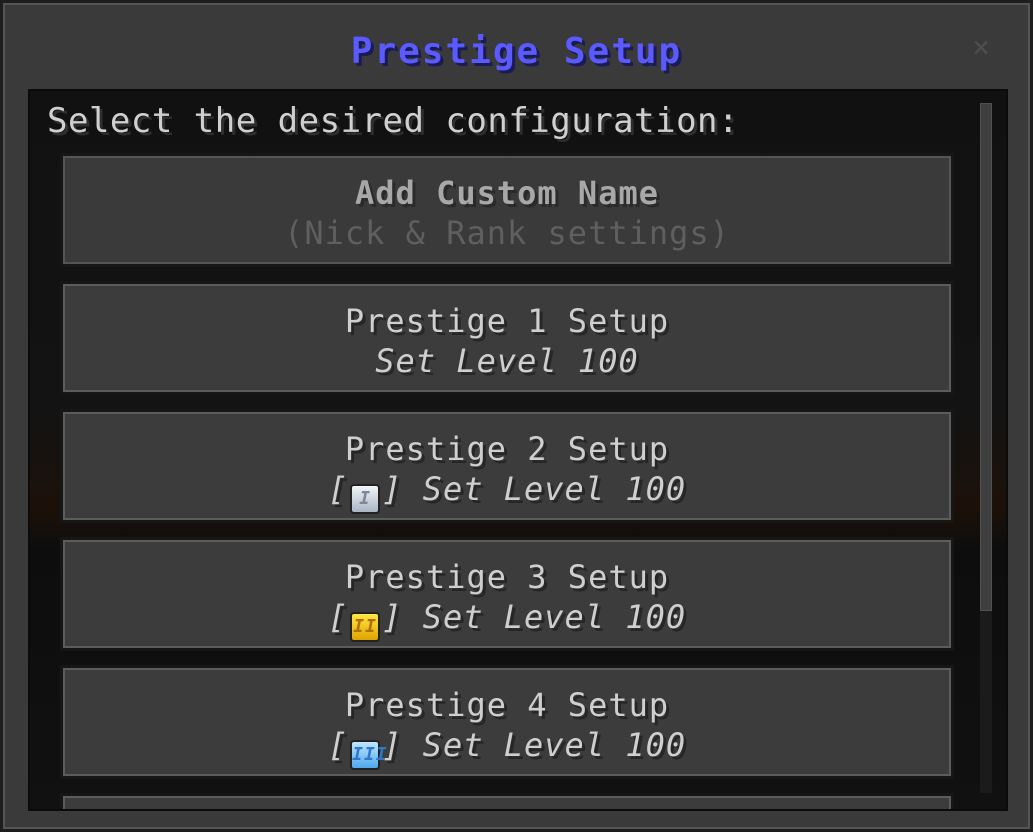  I want to click on prestige-2-setup-button: Prestige 2 Setup [I] Set Level 100, so click(507, 466).